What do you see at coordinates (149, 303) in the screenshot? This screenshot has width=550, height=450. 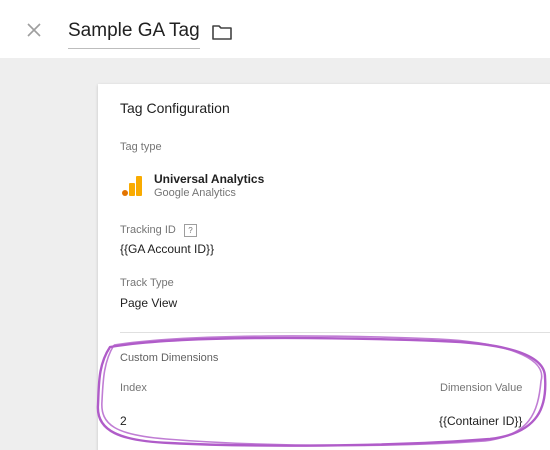 I see `track-type-value: Page View` at bounding box center [149, 303].